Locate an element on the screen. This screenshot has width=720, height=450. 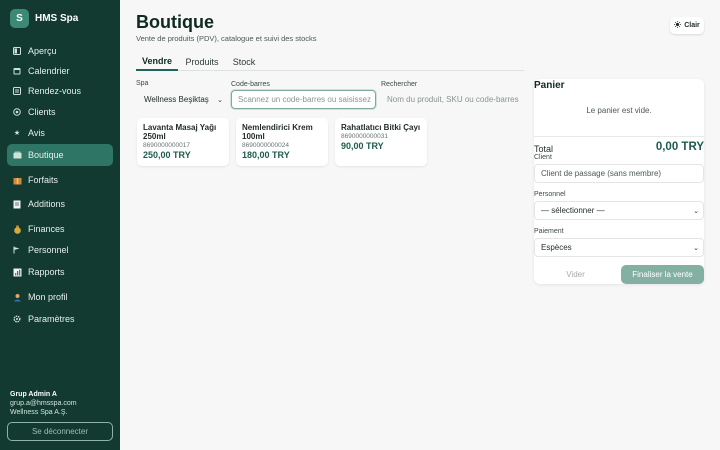
gear-icon is located at coordinates (17, 319).